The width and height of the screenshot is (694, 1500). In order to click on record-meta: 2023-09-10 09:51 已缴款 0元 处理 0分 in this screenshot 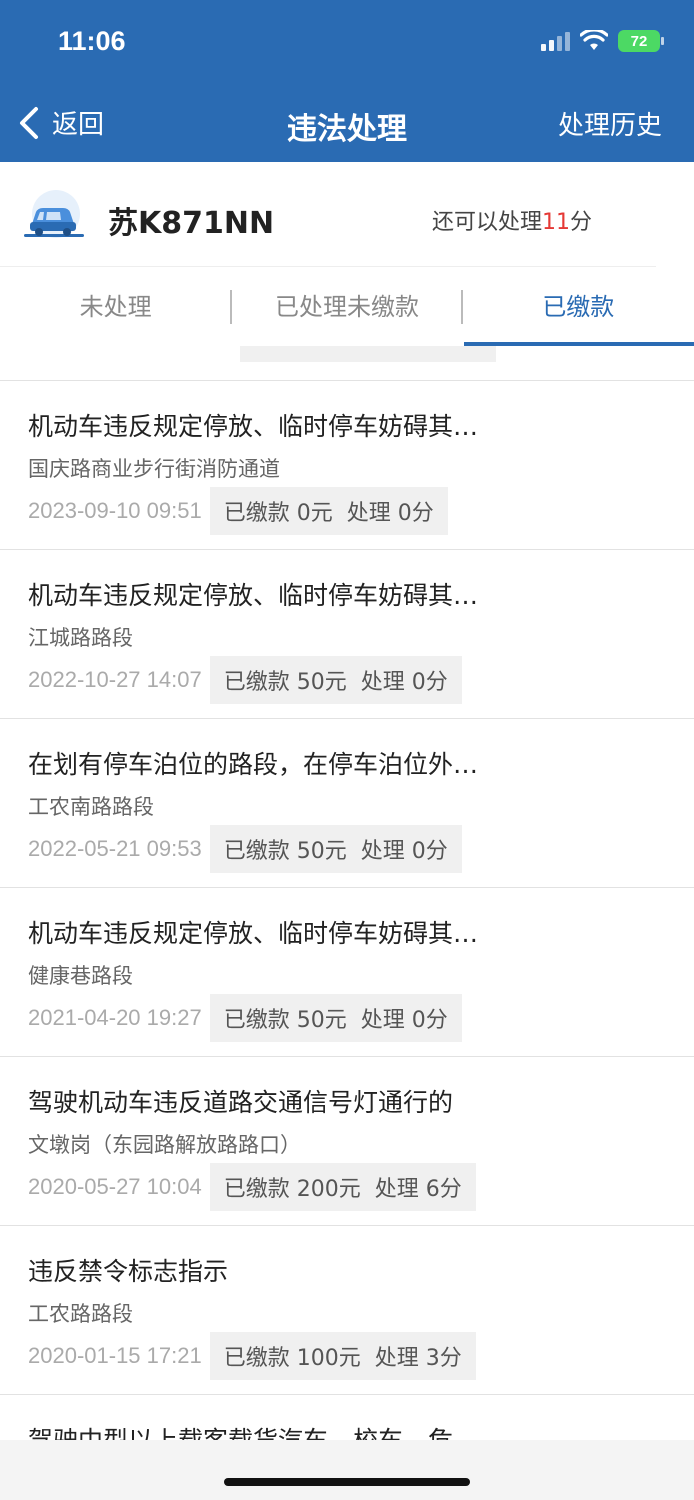, I will do `click(238, 511)`.